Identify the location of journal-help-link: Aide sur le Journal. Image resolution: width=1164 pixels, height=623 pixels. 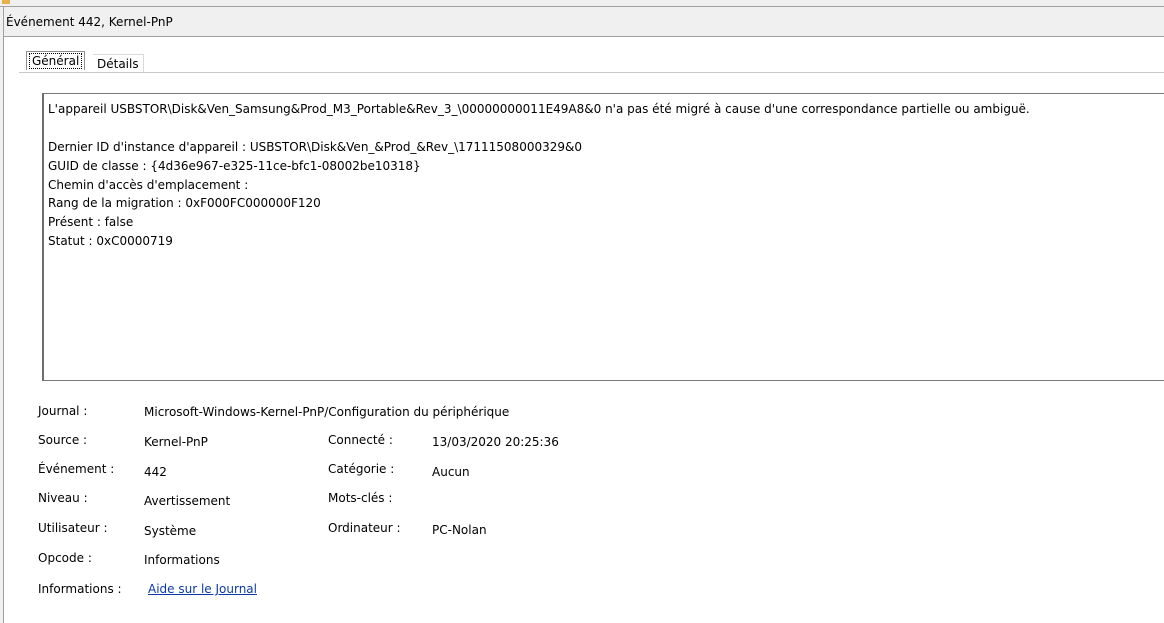
(202, 589).